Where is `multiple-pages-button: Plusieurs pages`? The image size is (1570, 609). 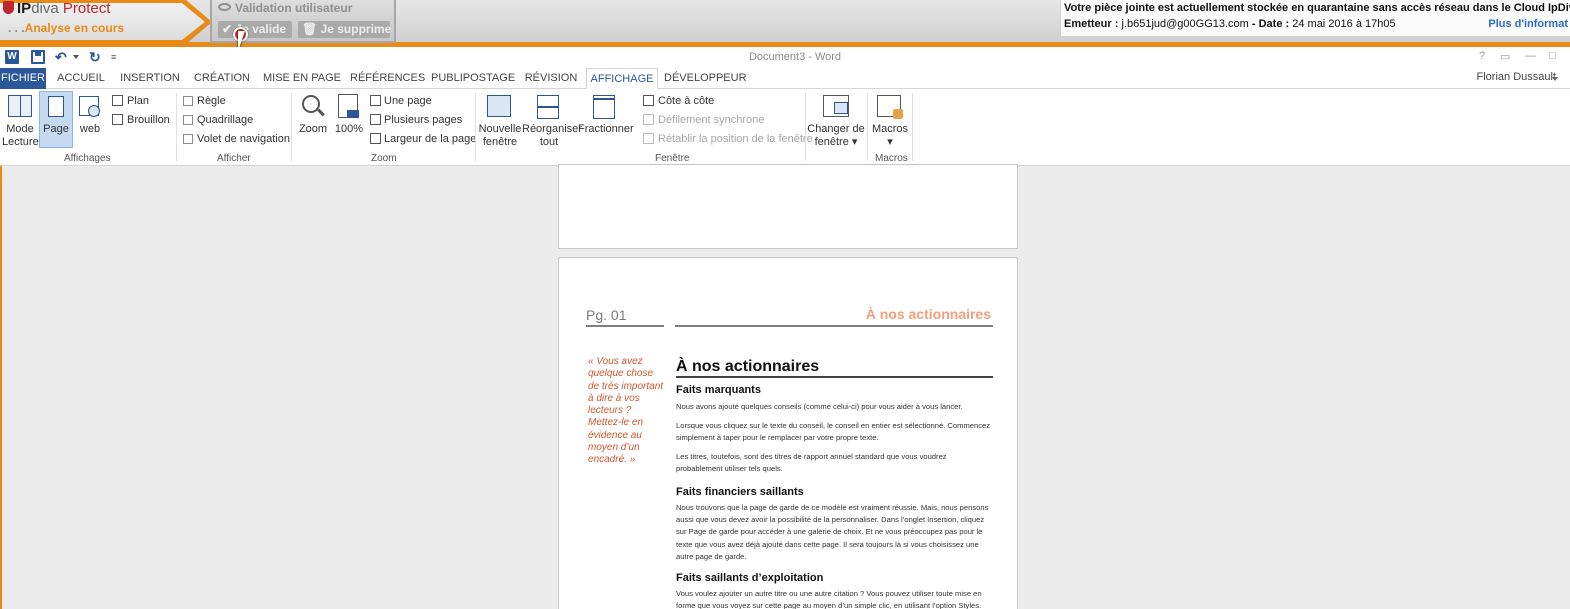 multiple-pages-button: Plusieurs pages is located at coordinates (423, 120).